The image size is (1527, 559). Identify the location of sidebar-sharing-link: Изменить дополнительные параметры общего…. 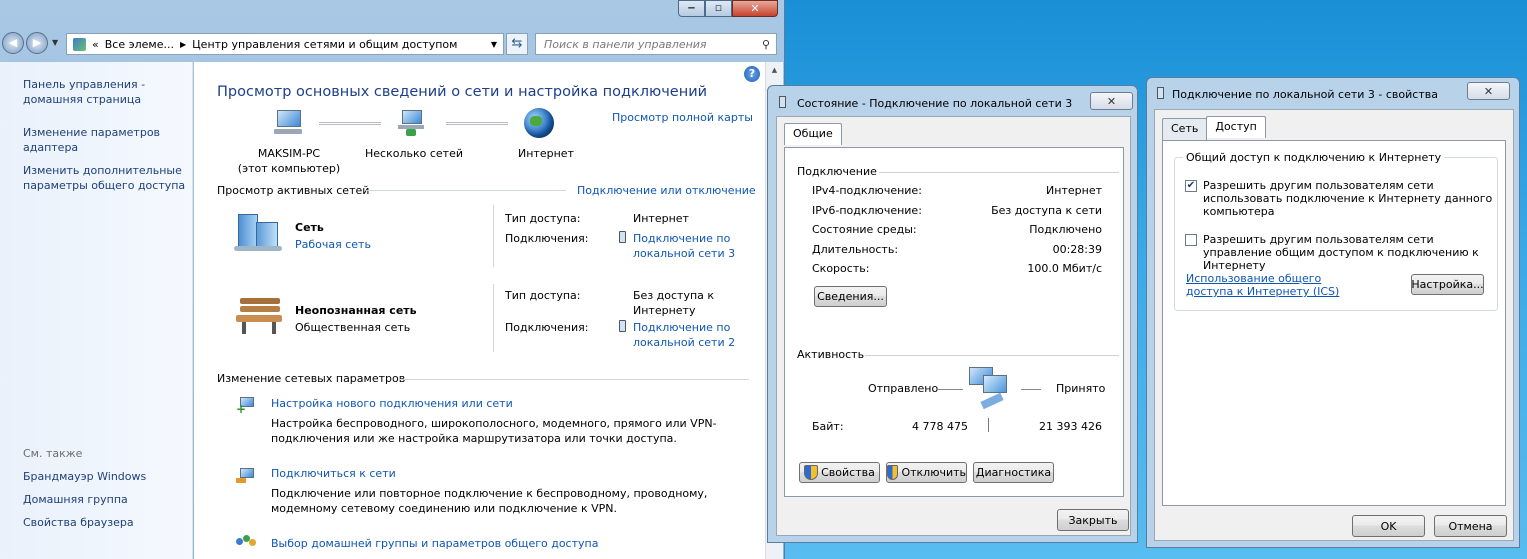
(105, 178).